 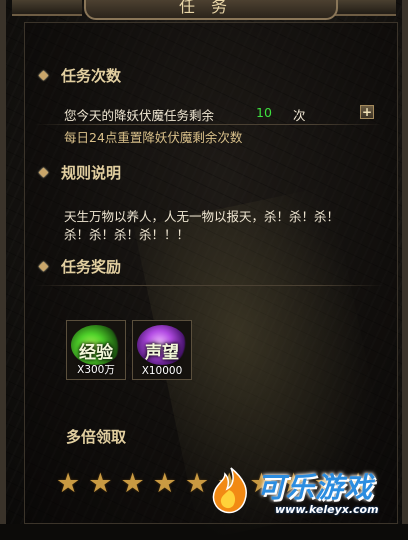 I want to click on reward-quantity: X300万, so click(x=96, y=370).